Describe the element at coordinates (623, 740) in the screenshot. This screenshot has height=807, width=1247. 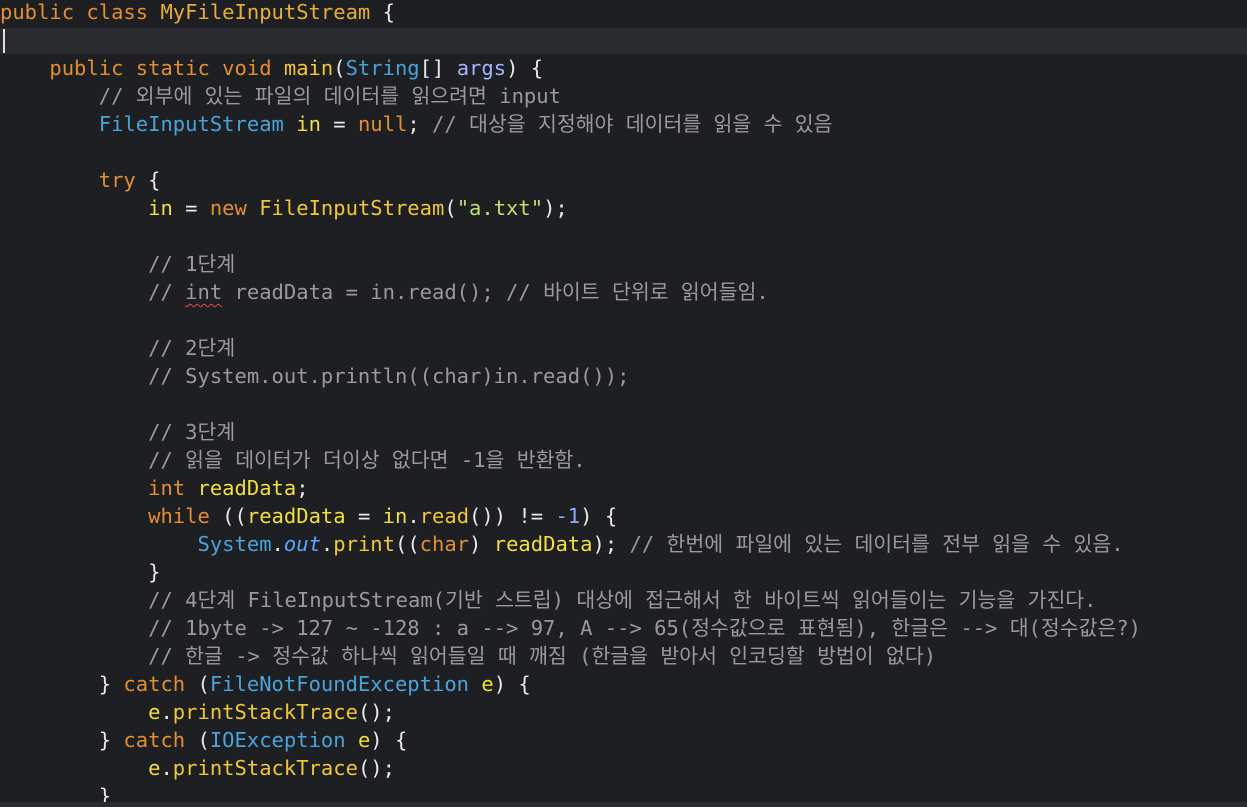
I see `code-line: } catch (IOException e) {` at that location.